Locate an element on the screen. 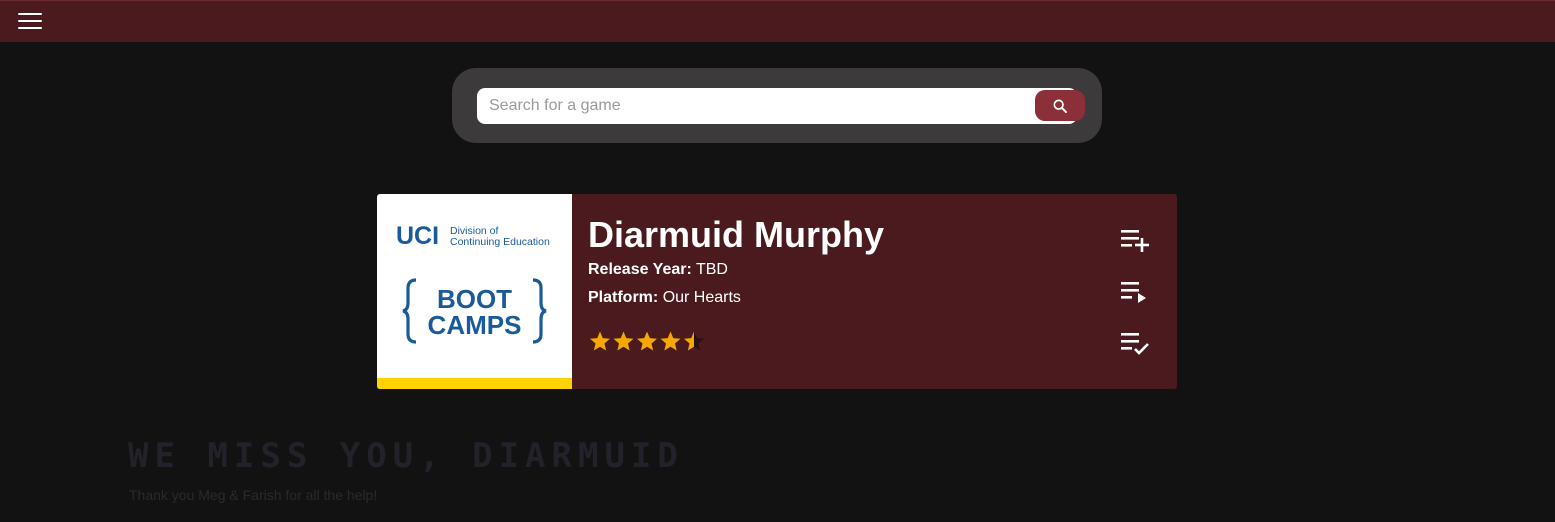  uci-division-text: Division of Continuing Education is located at coordinates (500, 237).